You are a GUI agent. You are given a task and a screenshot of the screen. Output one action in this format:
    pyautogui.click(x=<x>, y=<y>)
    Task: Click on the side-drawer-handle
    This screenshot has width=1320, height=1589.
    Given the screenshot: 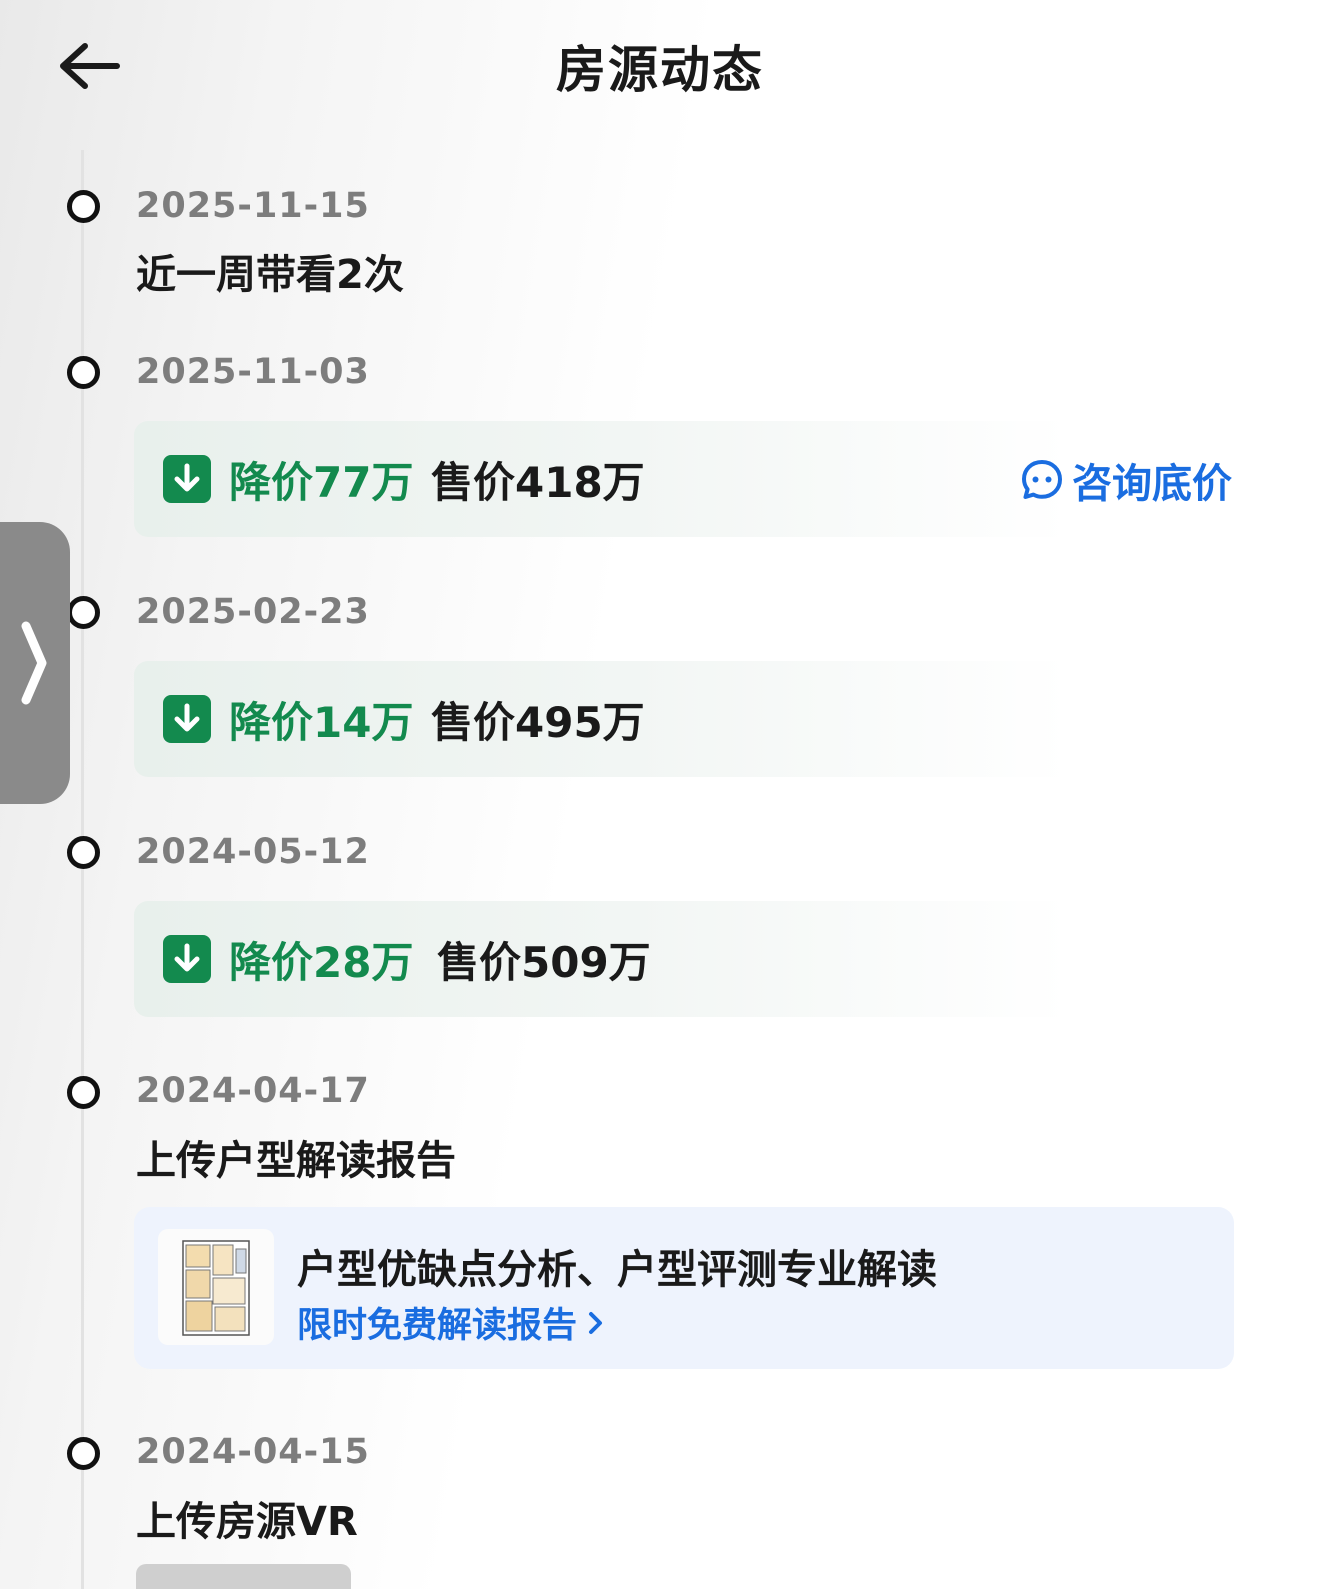 What is the action you would take?
    pyautogui.click(x=35, y=663)
    